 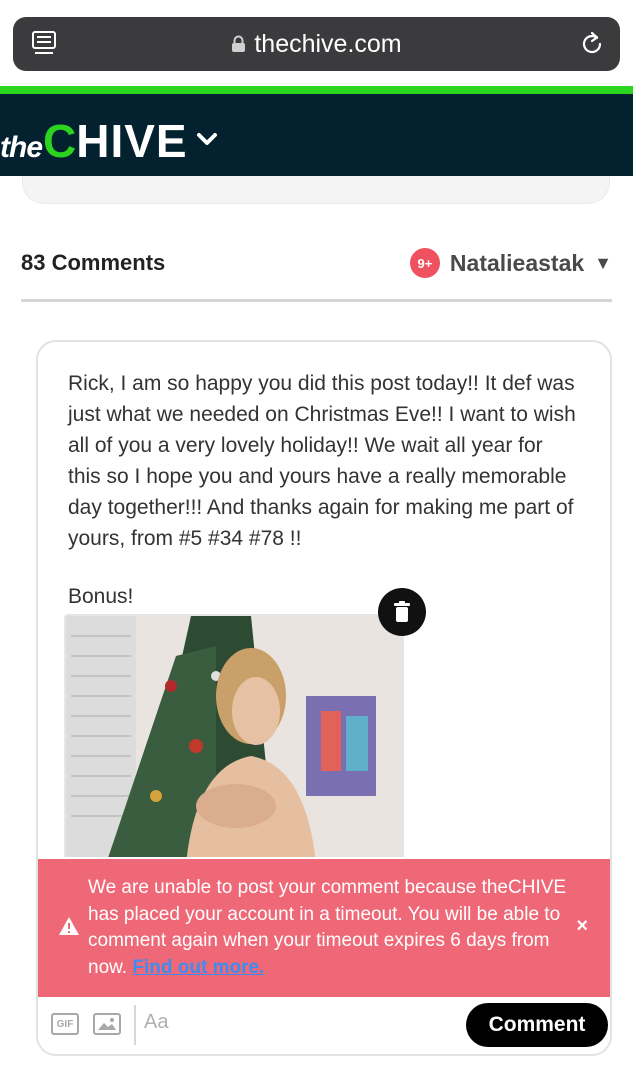 I want to click on logo-wordmark: HIVE, so click(x=132, y=141).